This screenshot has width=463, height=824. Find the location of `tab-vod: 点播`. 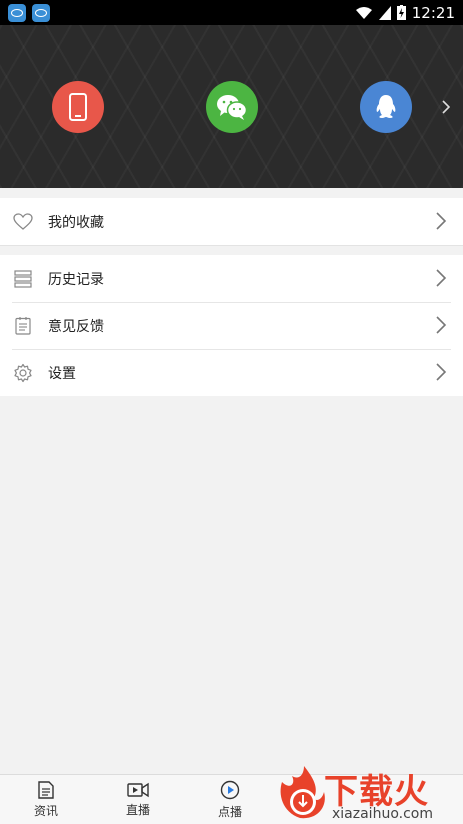

tab-vod: 点播 is located at coordinates (230, 799).